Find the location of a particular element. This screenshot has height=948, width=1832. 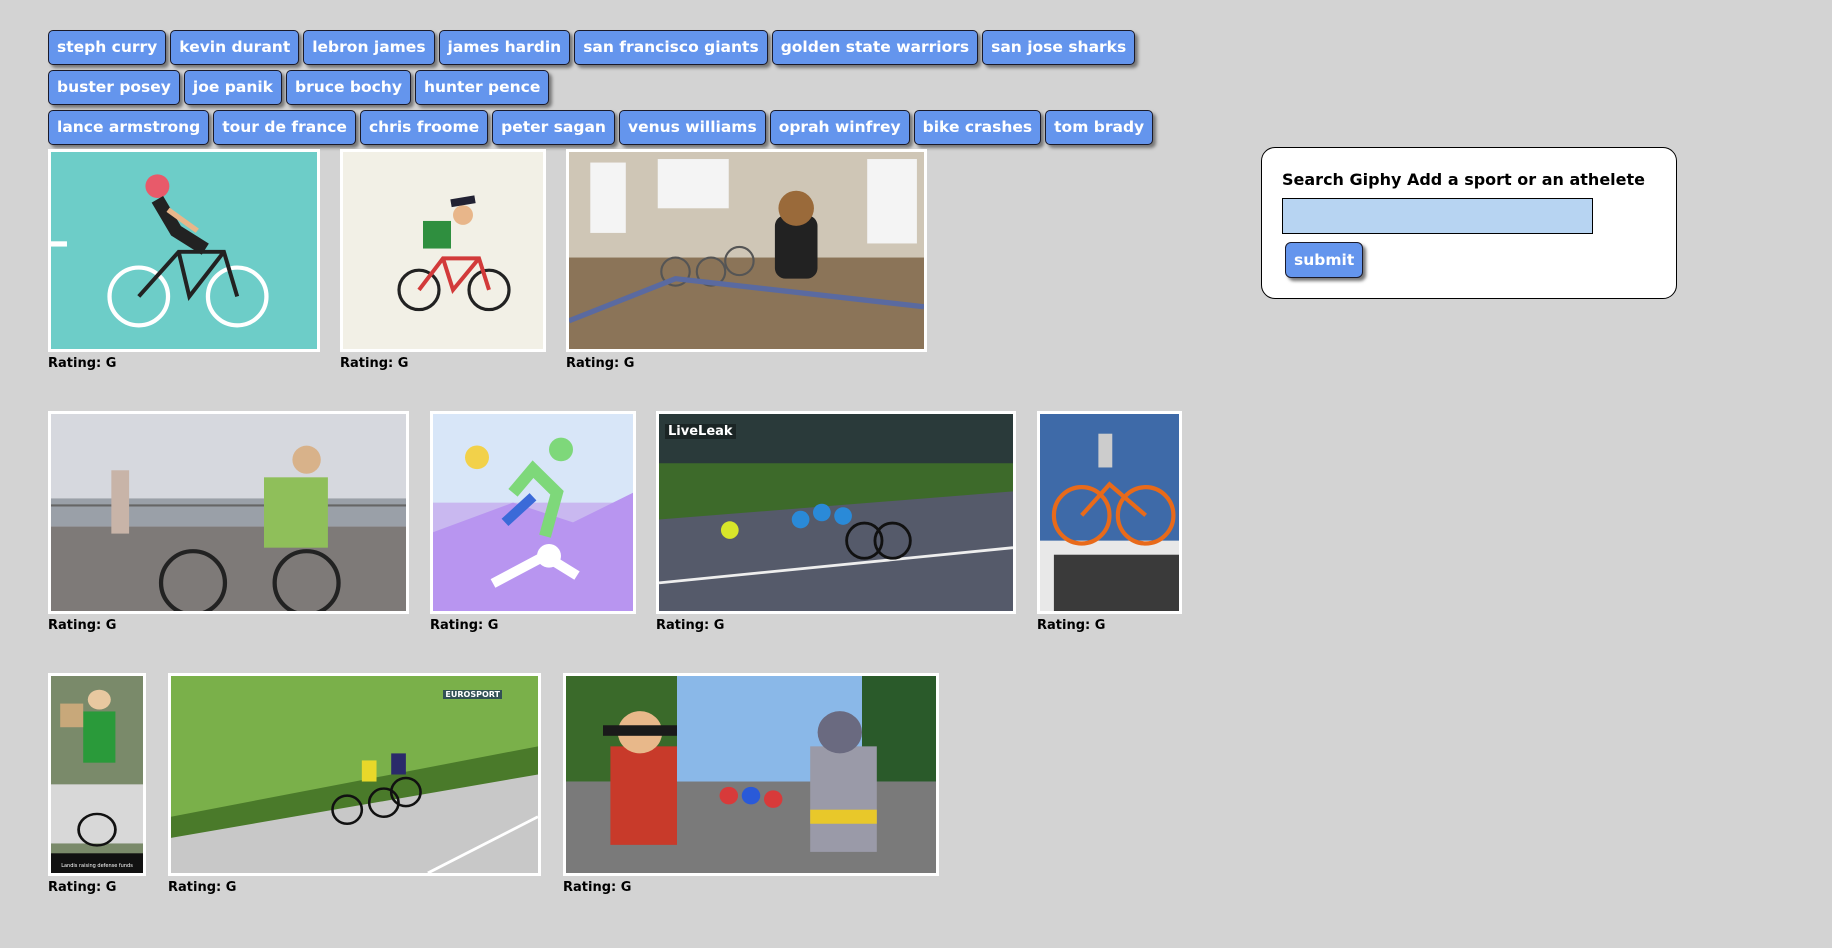

gif-image: Landis raising defense funds is located at coordinates (97, 774).